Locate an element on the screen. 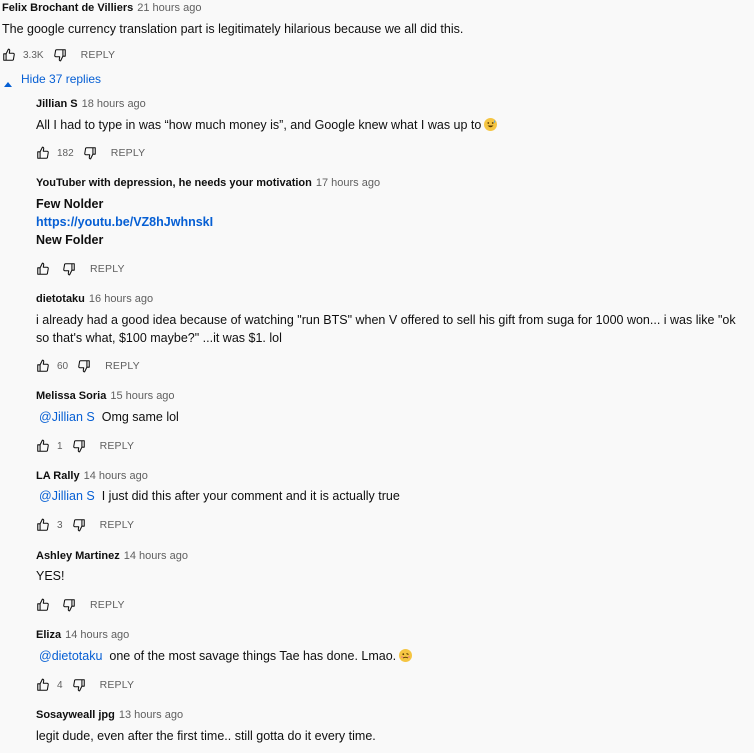 The height and width of the screenshot is (753, 754). timestamp: 16 hours ago is located at coordinates (121, 299).